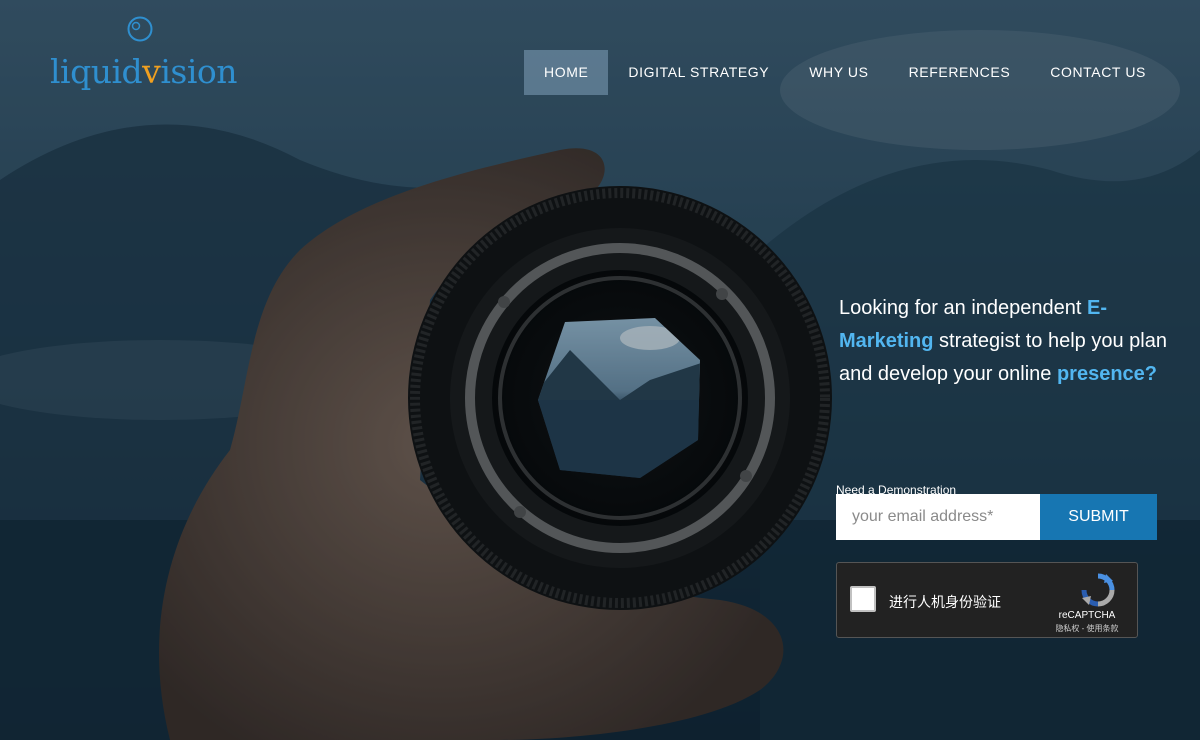 The image size is (1200, 740). What do you see at coordinates (838, 72) in the screenshot?
I see `nav-item-why-us: WHY US` at bounding box center [838, 72].